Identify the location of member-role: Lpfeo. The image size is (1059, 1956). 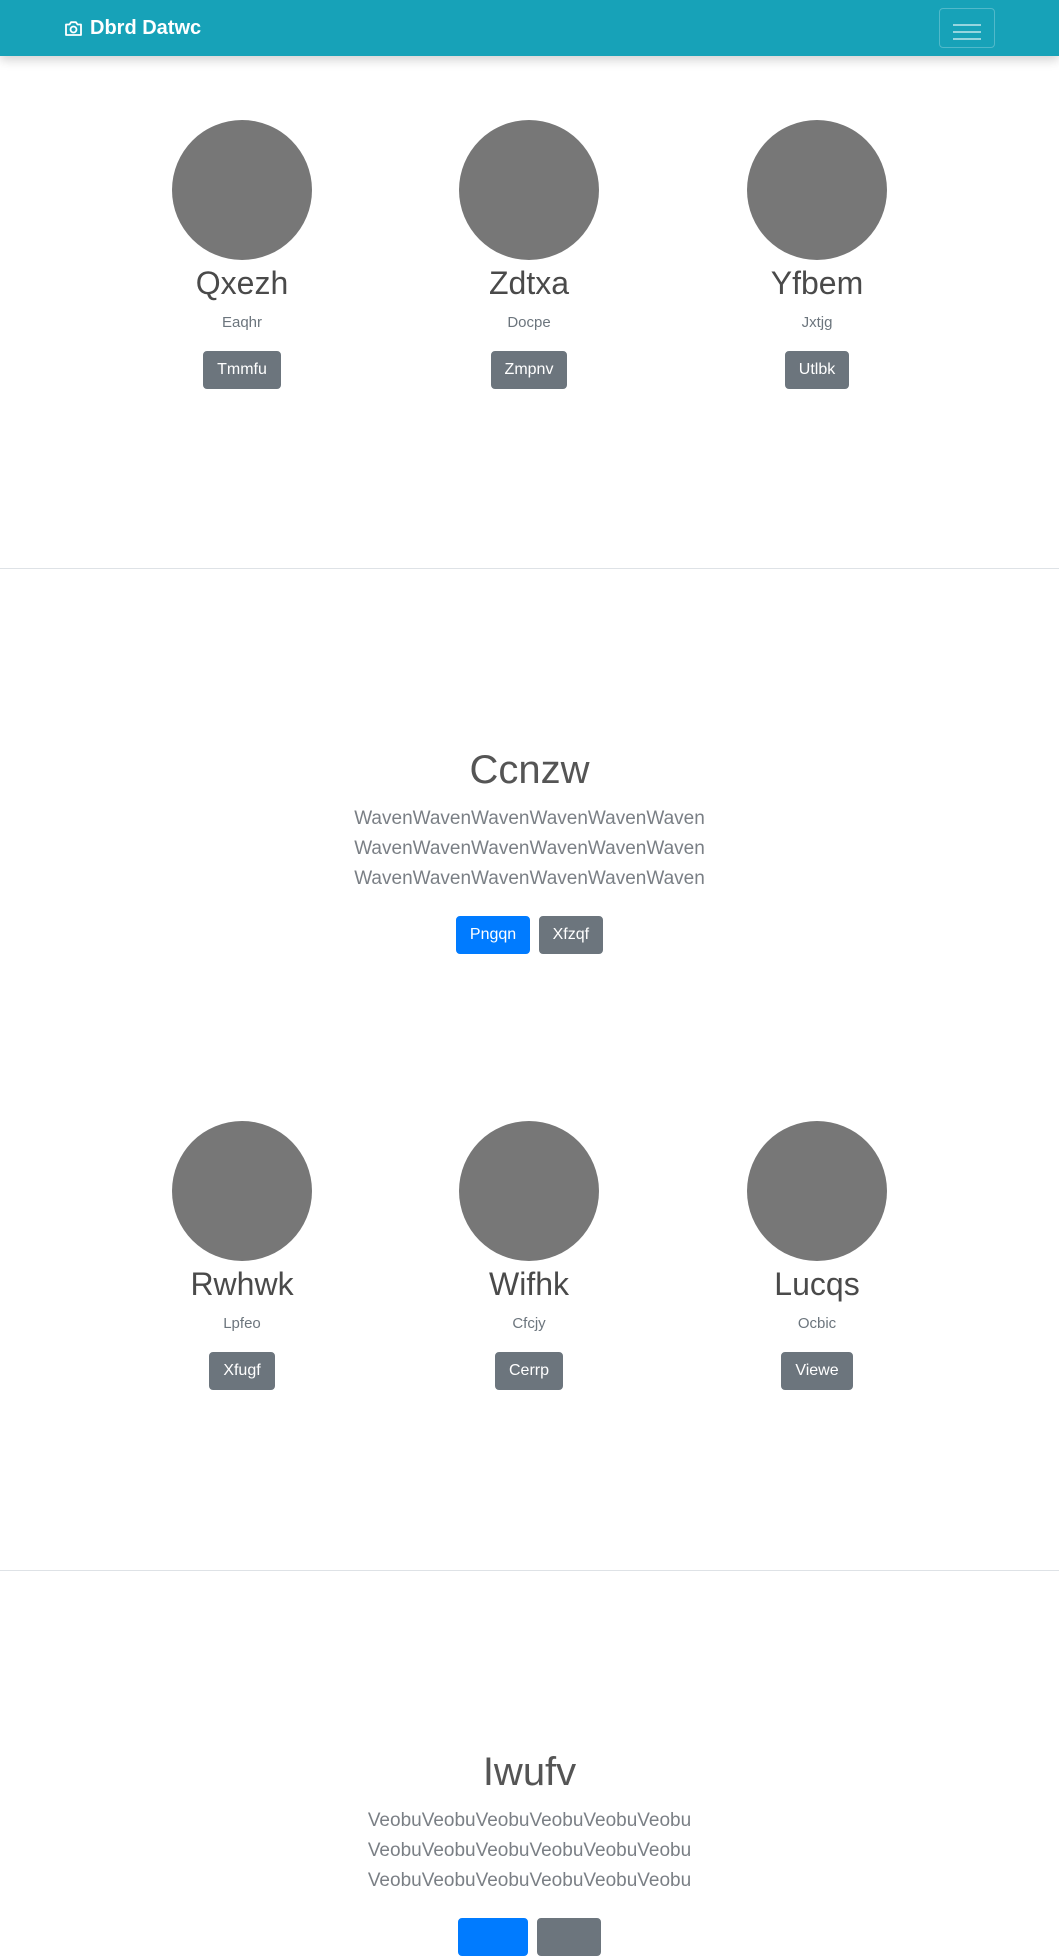
(242, 1323).